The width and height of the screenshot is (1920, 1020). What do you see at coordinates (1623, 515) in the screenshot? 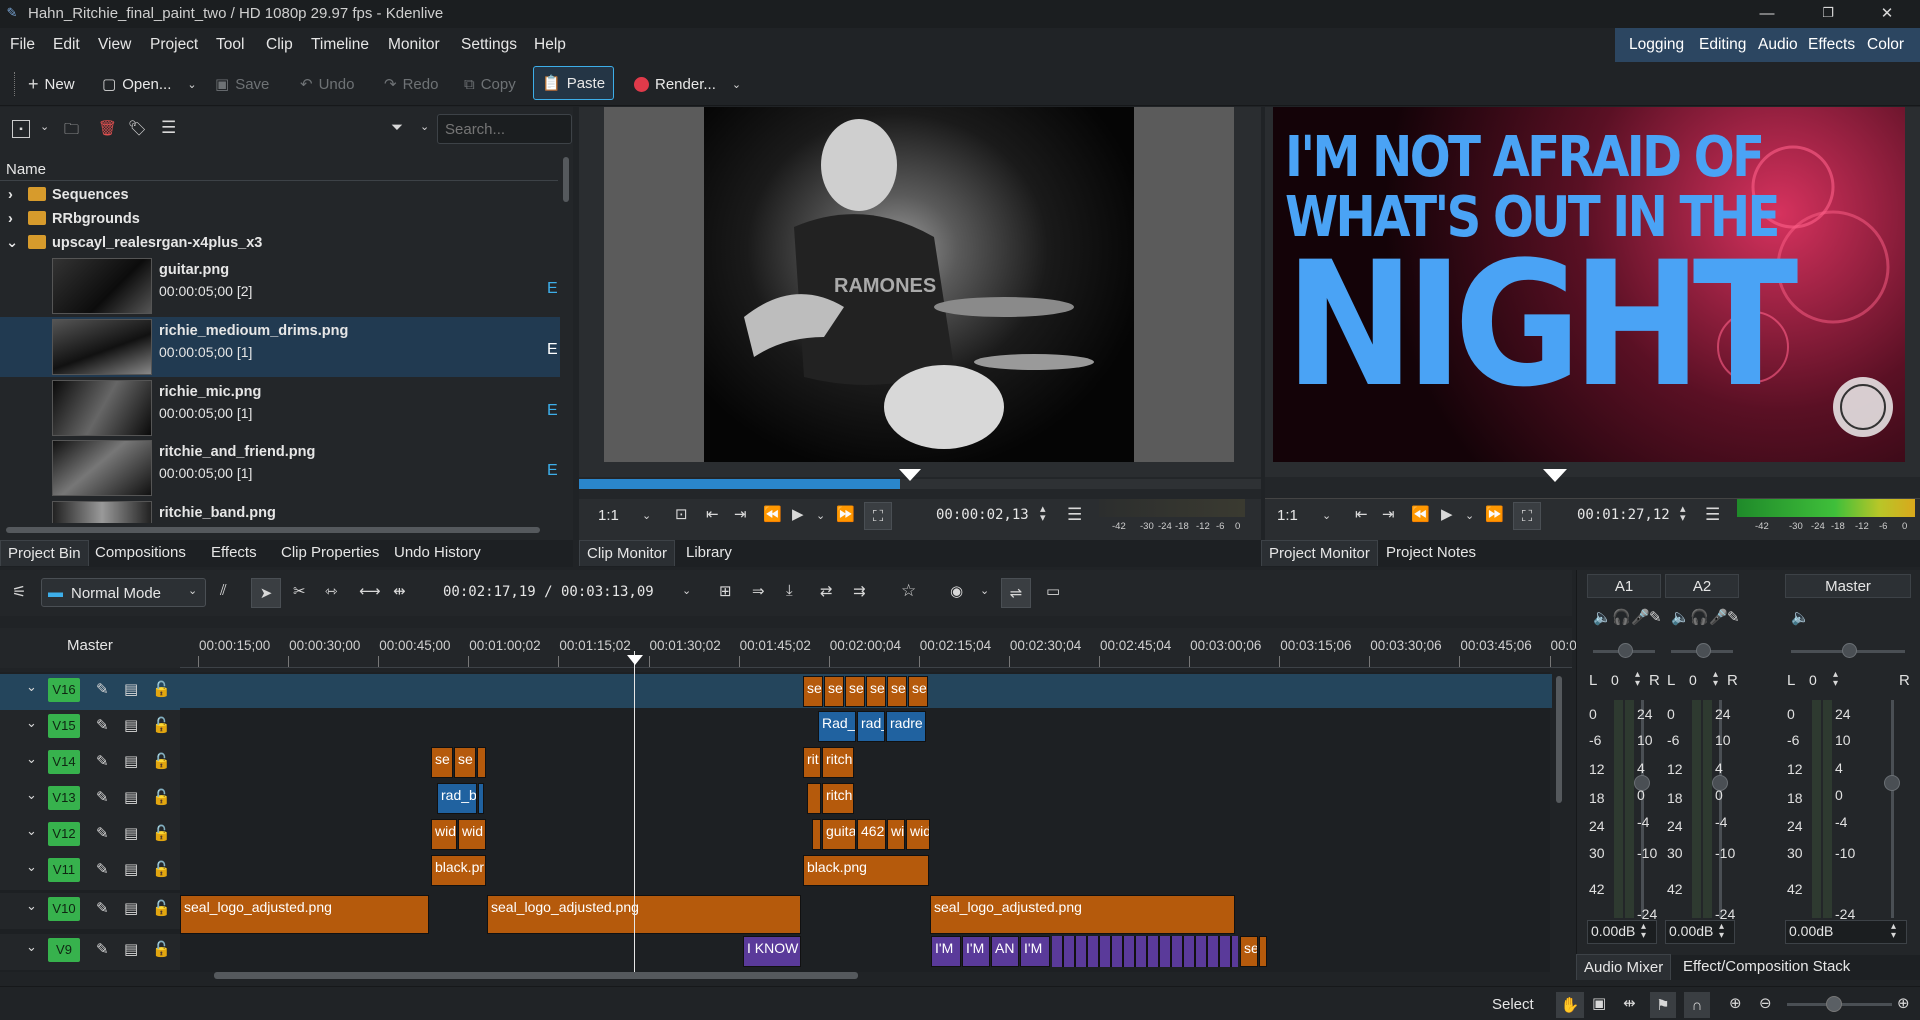
I see `project-timecode: 00:01:27,12` at bounding box center [1623, 515].